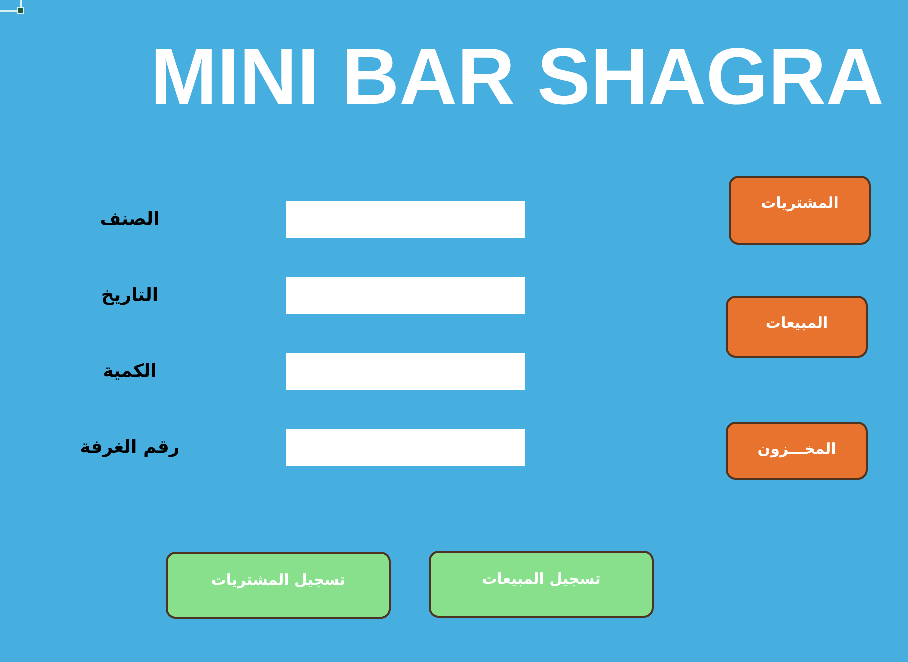 Image resolution: width=908 pixels, height=662 pixels. Describe the element at coordinates (12, 7) in the screenshot. I see `selection-handle-icon` at that location.